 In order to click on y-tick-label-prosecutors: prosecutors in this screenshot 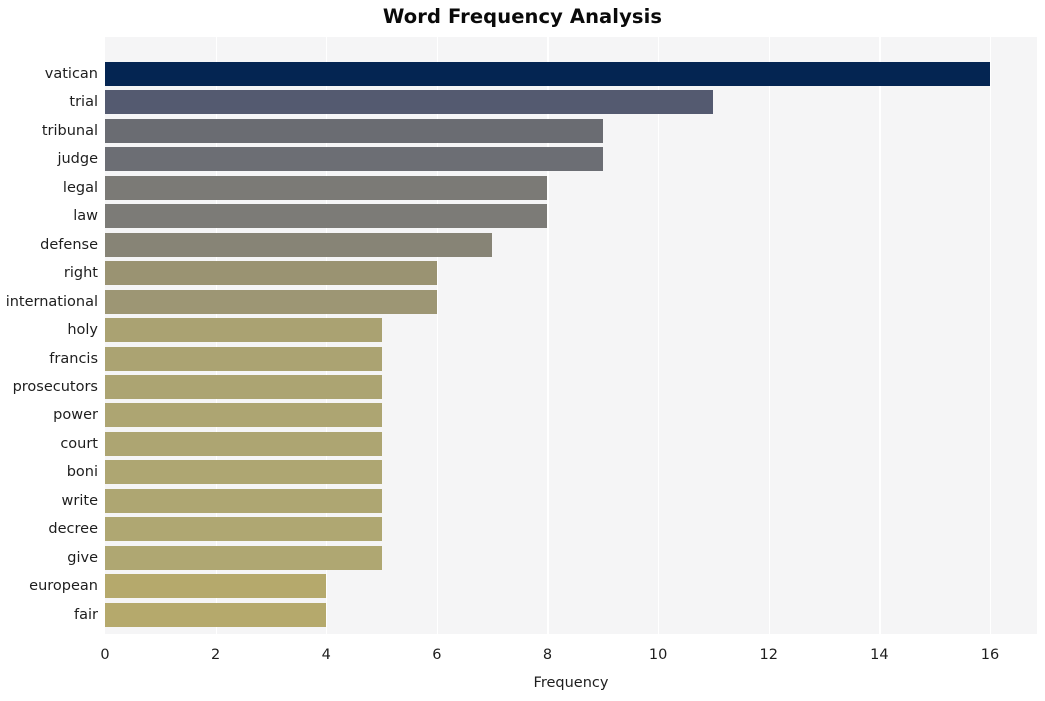, I will do `click(55, 386)`.